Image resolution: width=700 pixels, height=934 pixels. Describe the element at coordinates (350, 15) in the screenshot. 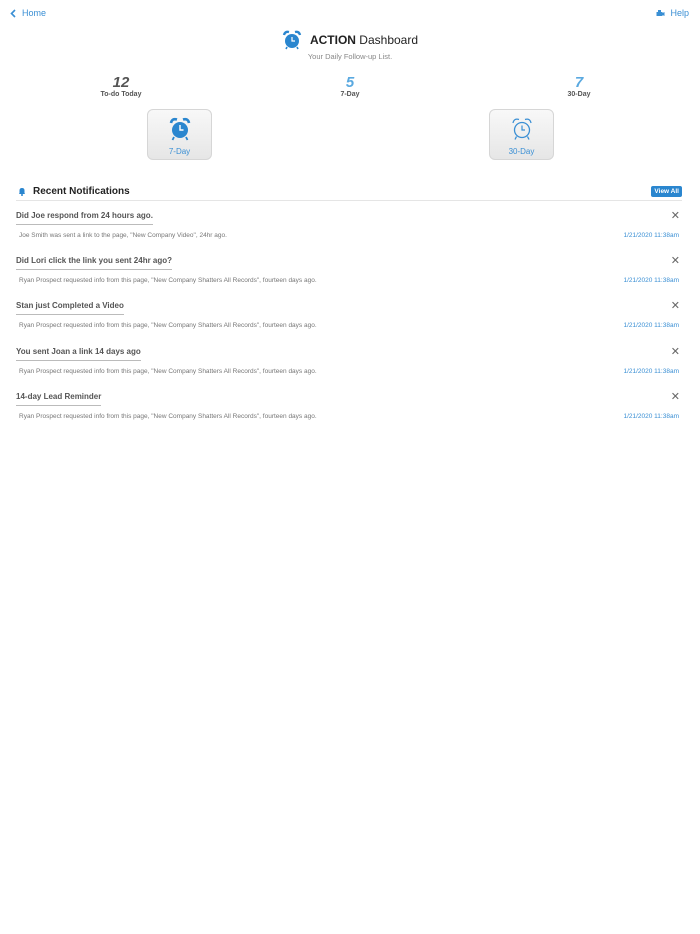

I see `top-bar: Home Help` at that location.